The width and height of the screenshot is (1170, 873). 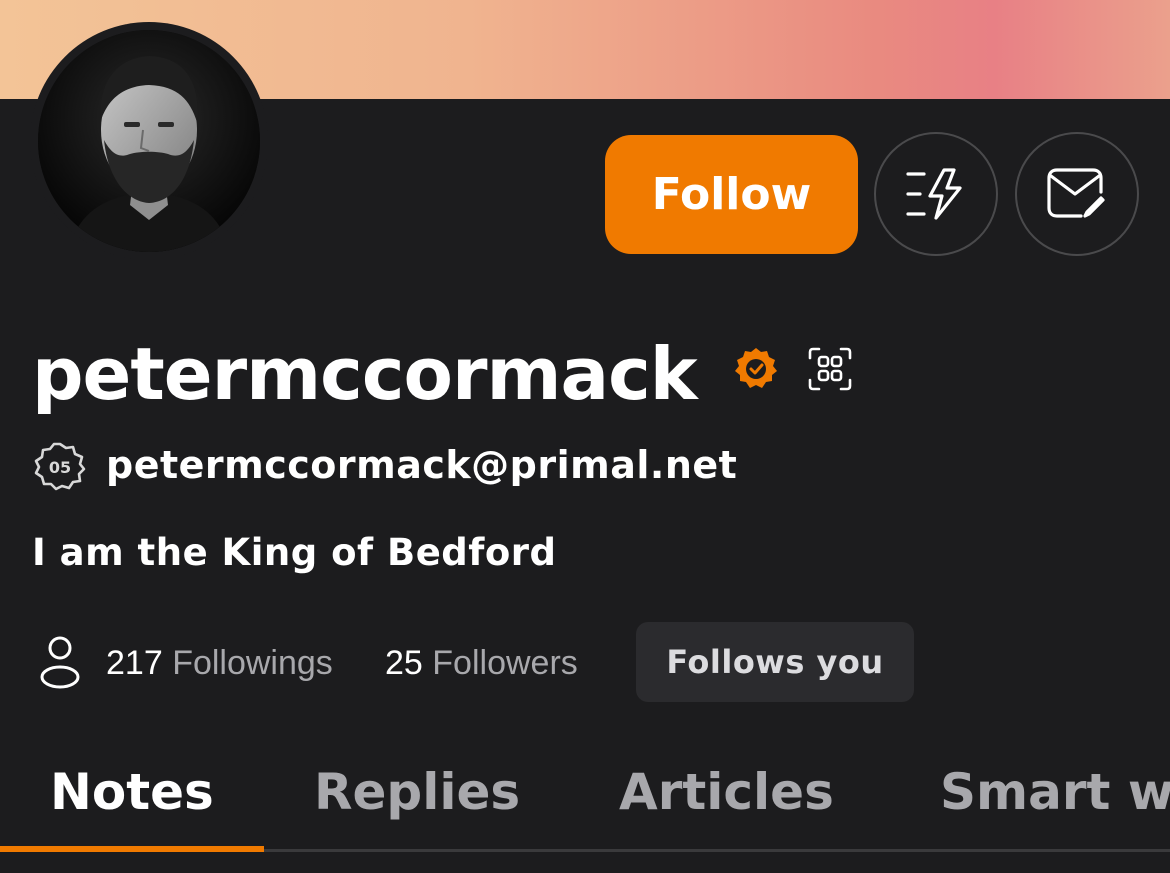 I want to click on message-button, so click(x=1077, y=194).